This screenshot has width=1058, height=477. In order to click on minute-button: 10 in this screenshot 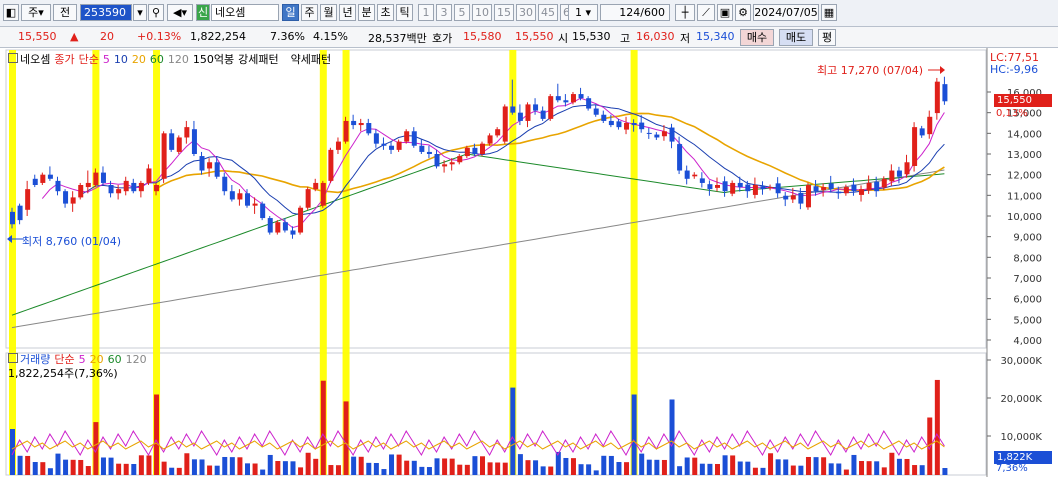, I will do `click(482, 12)`.